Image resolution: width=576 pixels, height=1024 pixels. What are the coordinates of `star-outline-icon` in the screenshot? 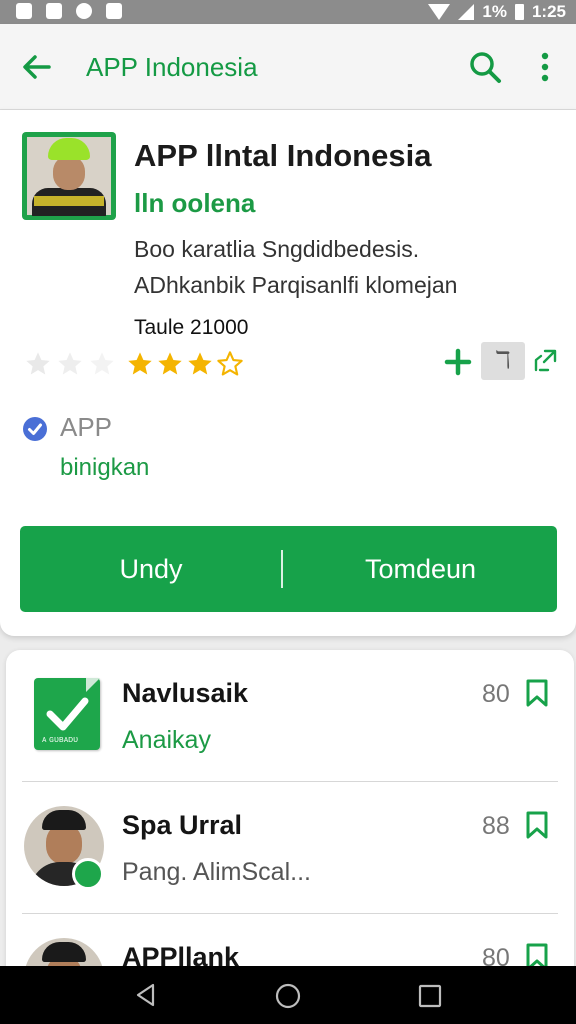 It's located at (230, 363).